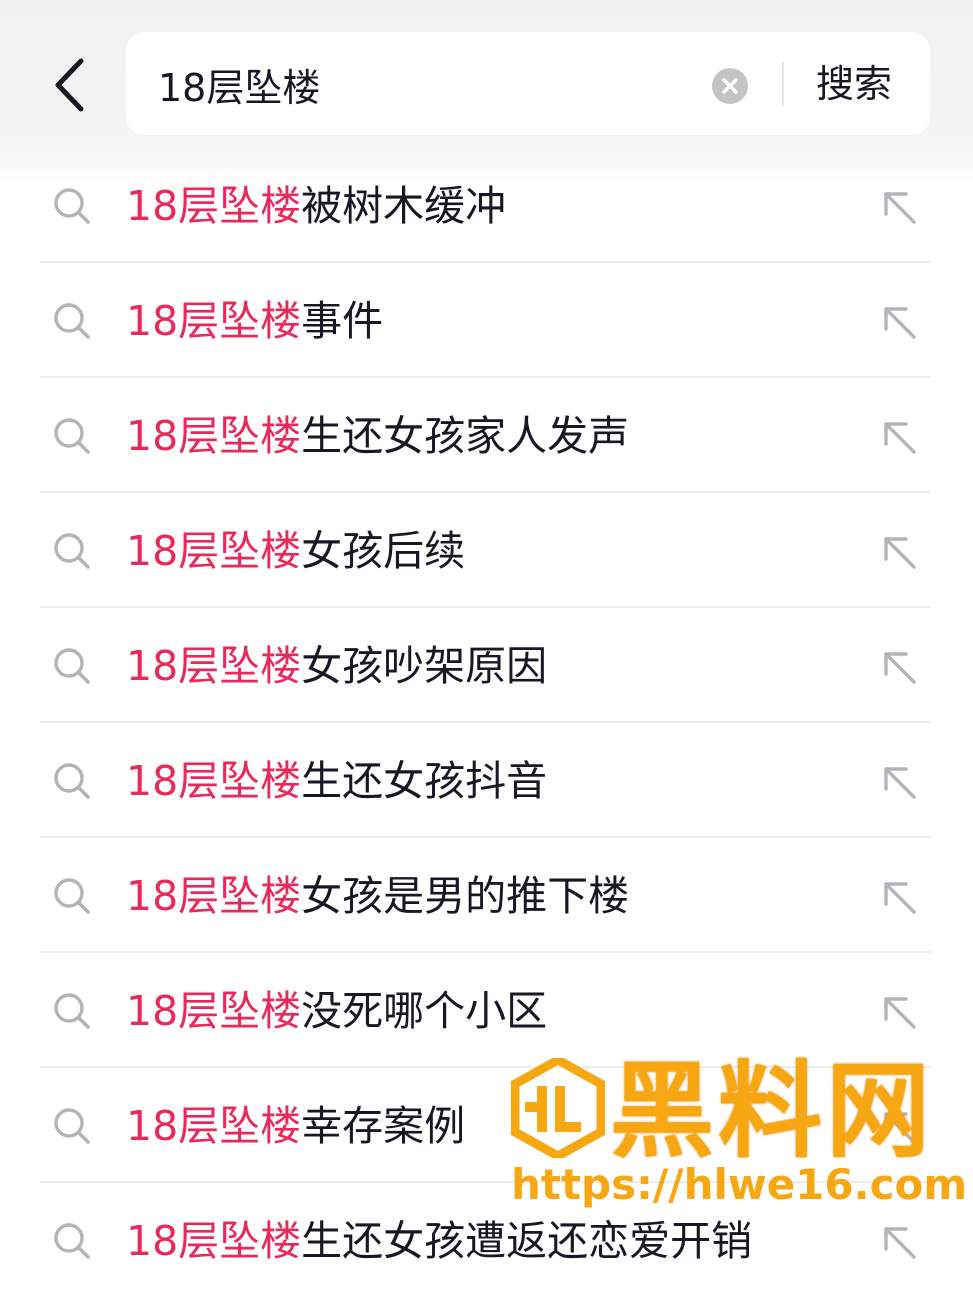 This screenshot has height=1298, width=973. What do you see at coordinates (383, 551) in the screenshot?
I see `suggestion-rest: 女孩后续` at bounding box center [383, 551].